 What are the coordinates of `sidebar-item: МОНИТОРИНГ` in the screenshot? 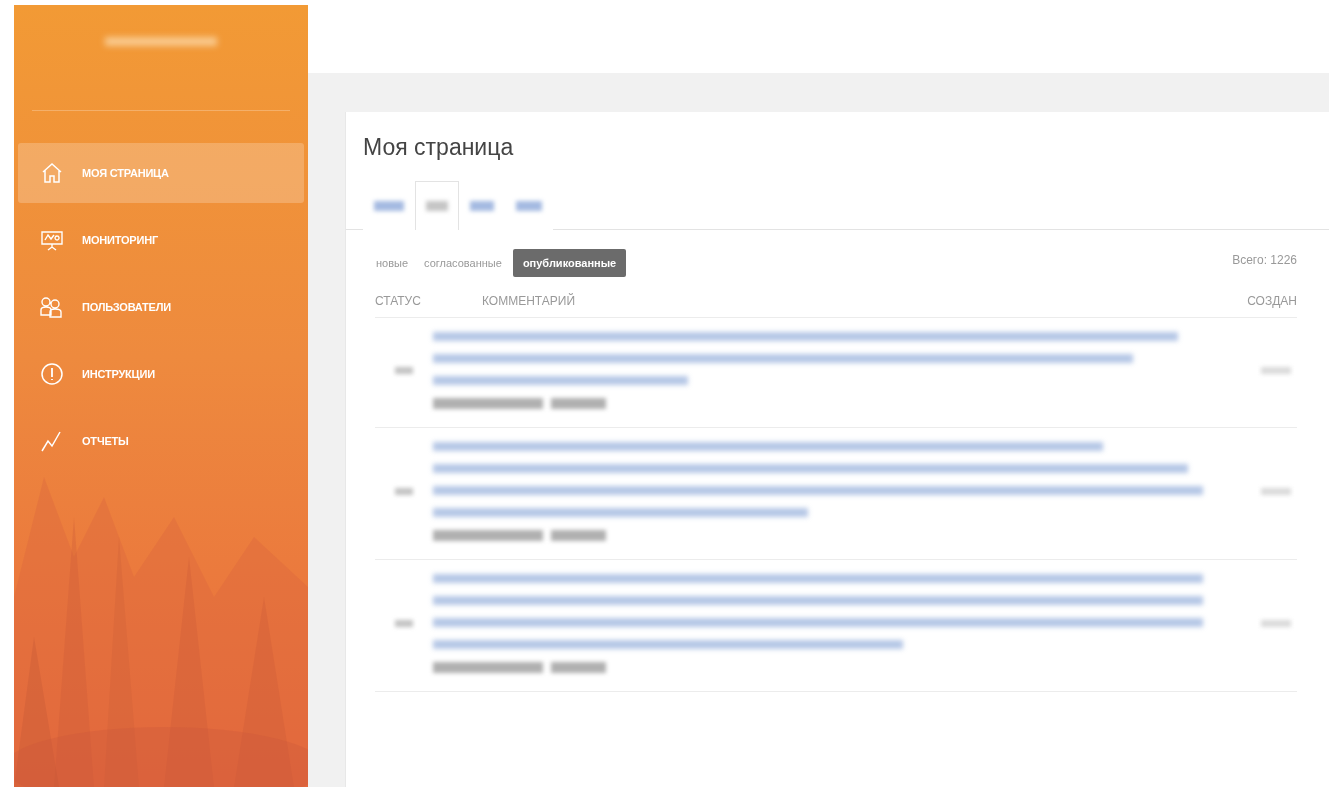 It's located at (161, 240).